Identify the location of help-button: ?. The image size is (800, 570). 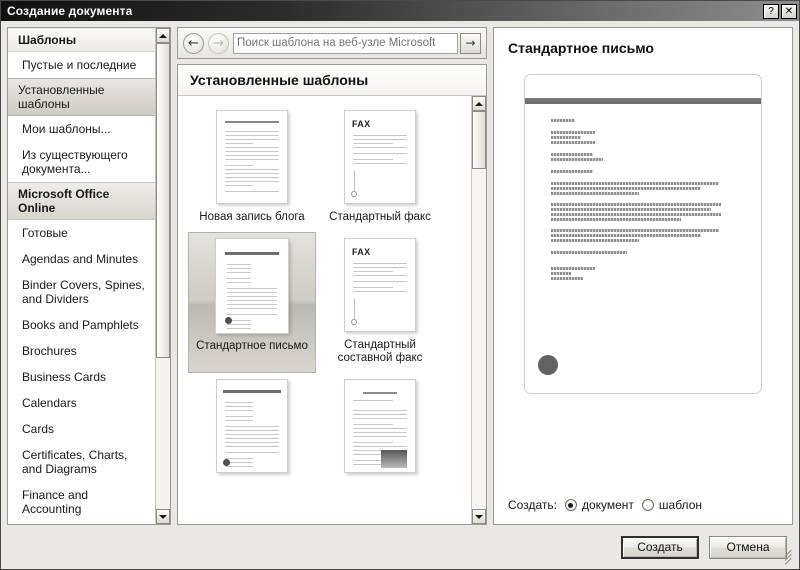
(771, 11).